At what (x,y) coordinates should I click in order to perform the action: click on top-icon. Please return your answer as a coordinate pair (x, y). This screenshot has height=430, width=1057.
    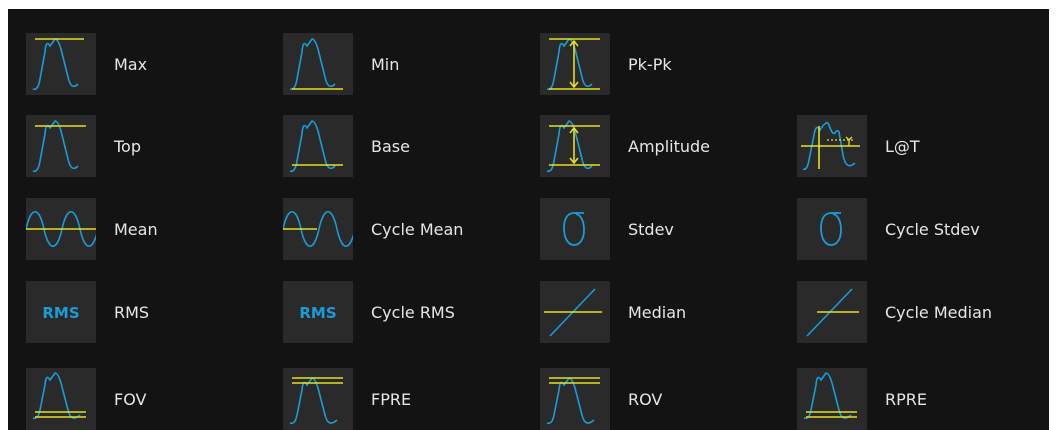
    Looking at the image, I should click on (61, 146).